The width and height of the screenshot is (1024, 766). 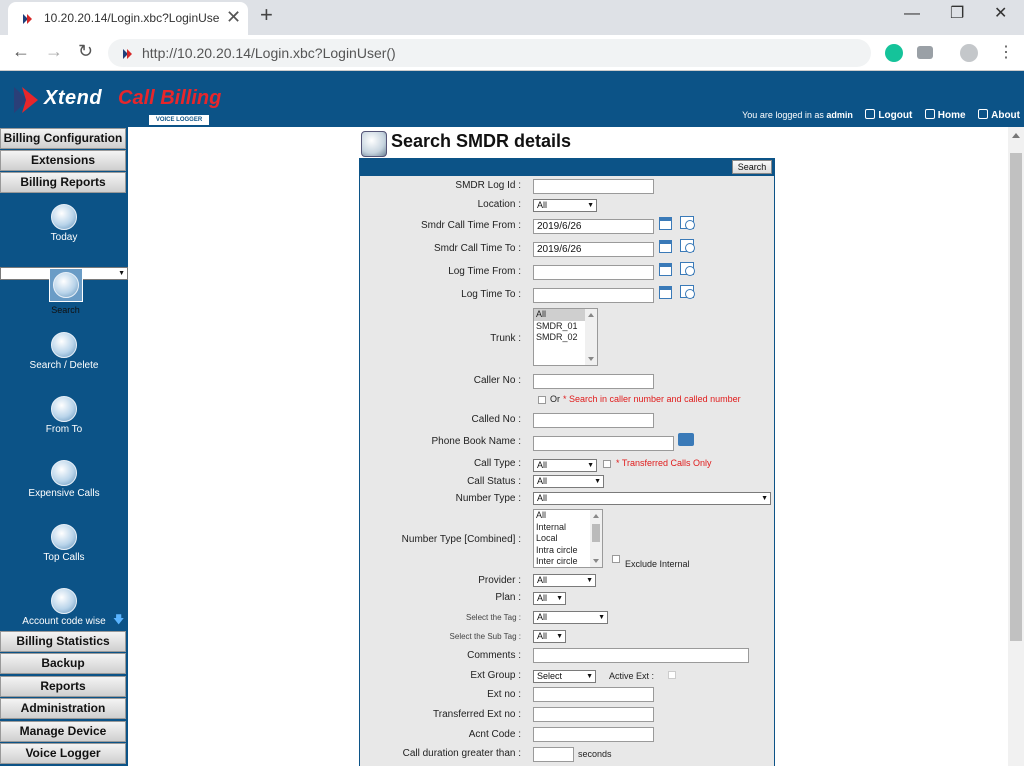 What do you see at coordinates (564, 676) in the screenshot?
I see `ext-group-select: Select` at bounding box center [564, 676].